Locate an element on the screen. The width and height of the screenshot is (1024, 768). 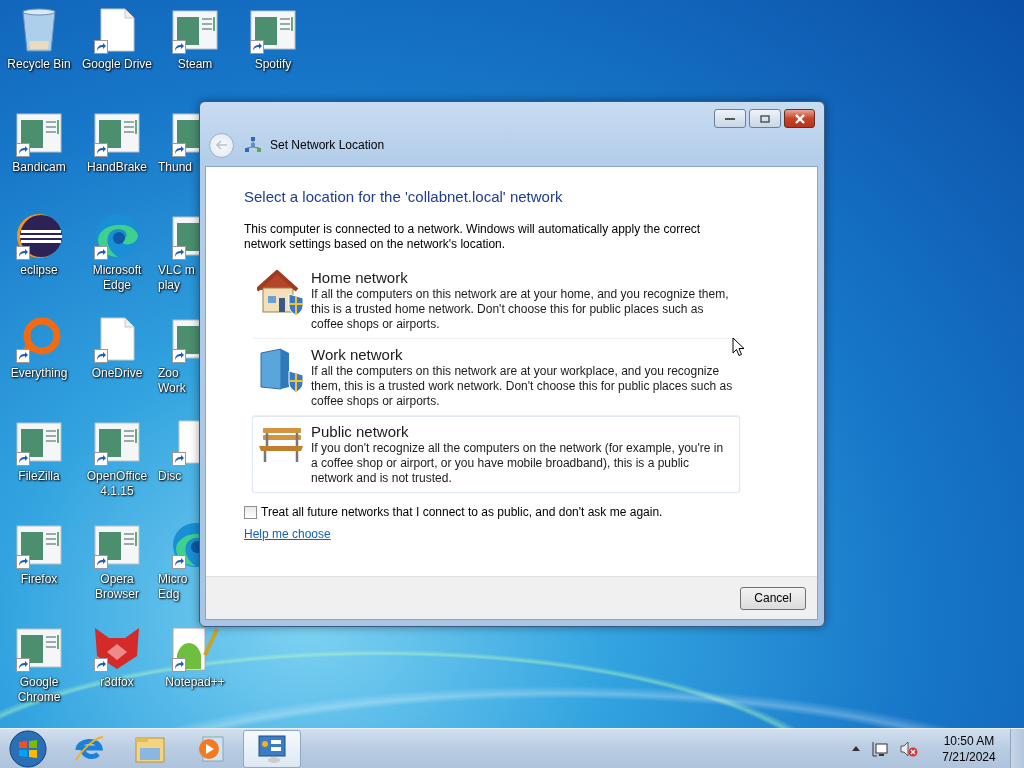
shortcut-label: Notepad++ is located at coordinates (195, 682).